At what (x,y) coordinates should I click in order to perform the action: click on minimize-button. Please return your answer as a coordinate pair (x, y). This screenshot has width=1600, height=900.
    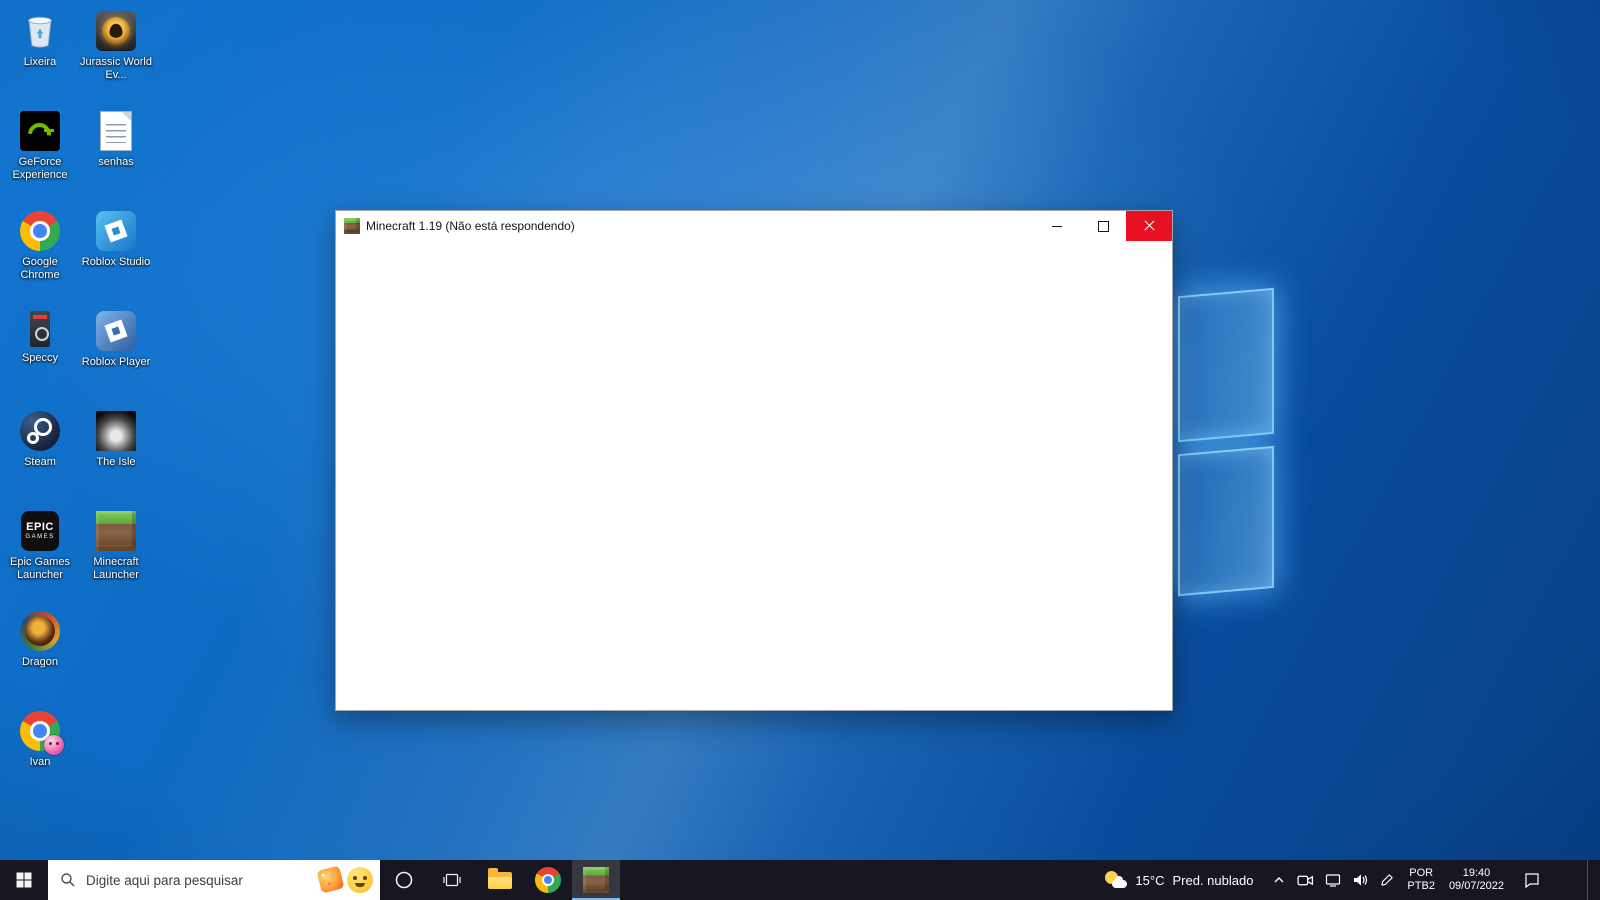
    Looking at the image, I should click on (1057, 226).